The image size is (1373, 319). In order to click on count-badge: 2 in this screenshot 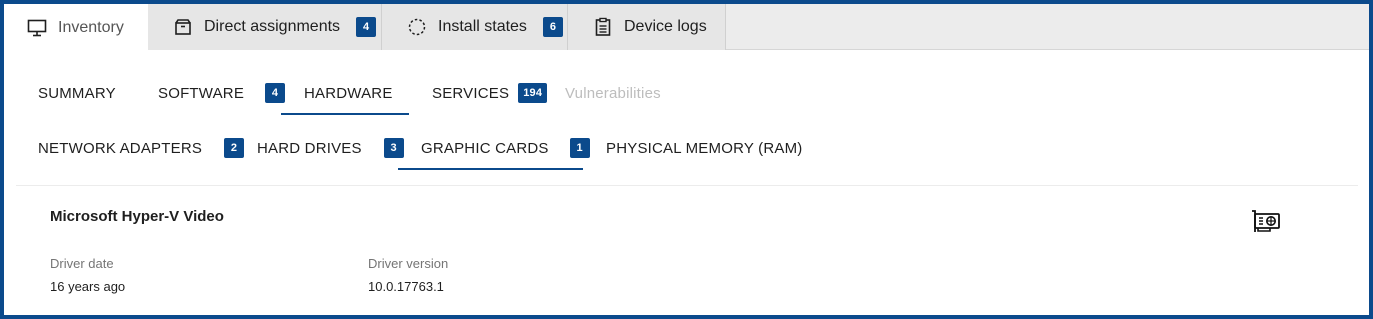, I will do `click(234, 148)`.